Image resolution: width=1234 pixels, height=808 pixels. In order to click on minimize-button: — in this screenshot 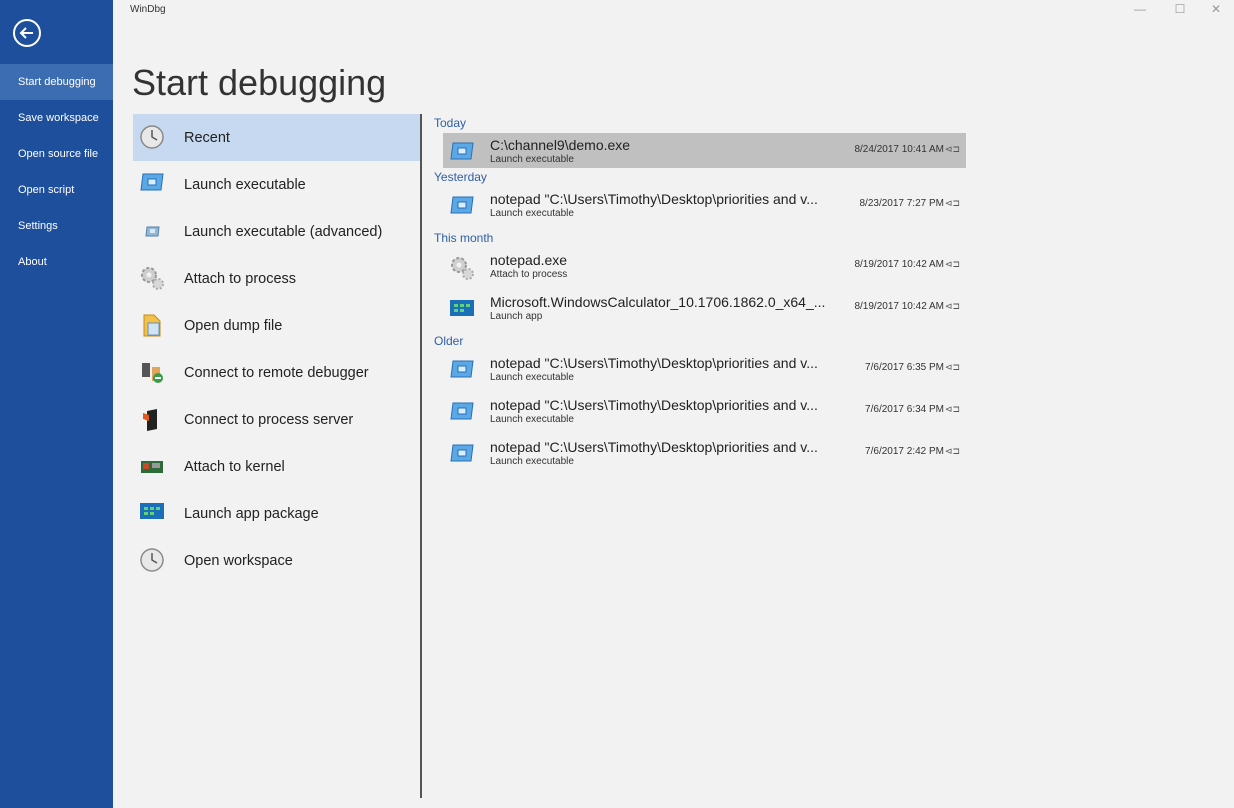, I will do `click(1140, 10)`.